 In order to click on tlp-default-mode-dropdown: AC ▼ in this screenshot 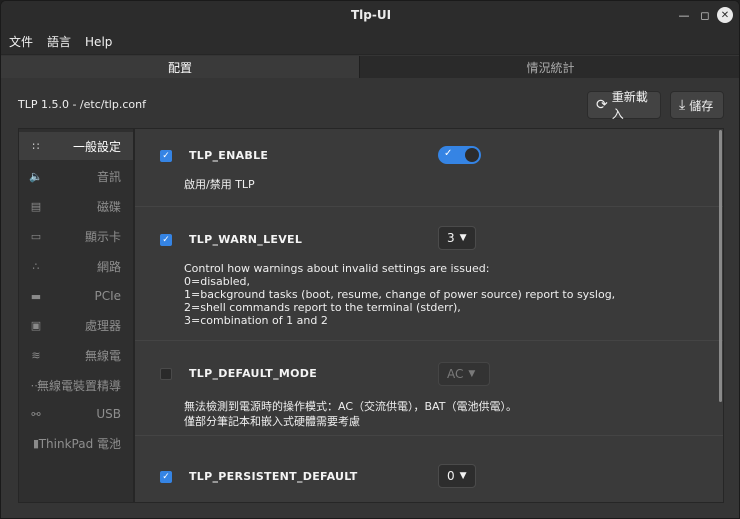, I will do `click(464, 374)`.